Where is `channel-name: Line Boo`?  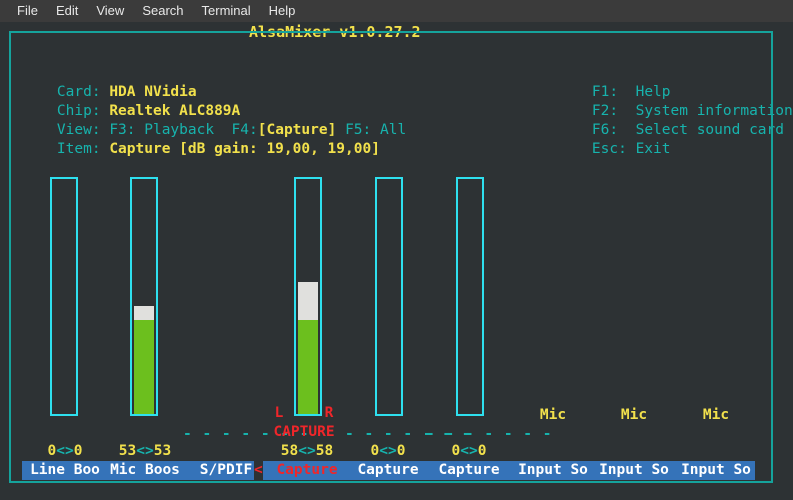 channel-name: Line Boo is located at coordinates (65, 470).